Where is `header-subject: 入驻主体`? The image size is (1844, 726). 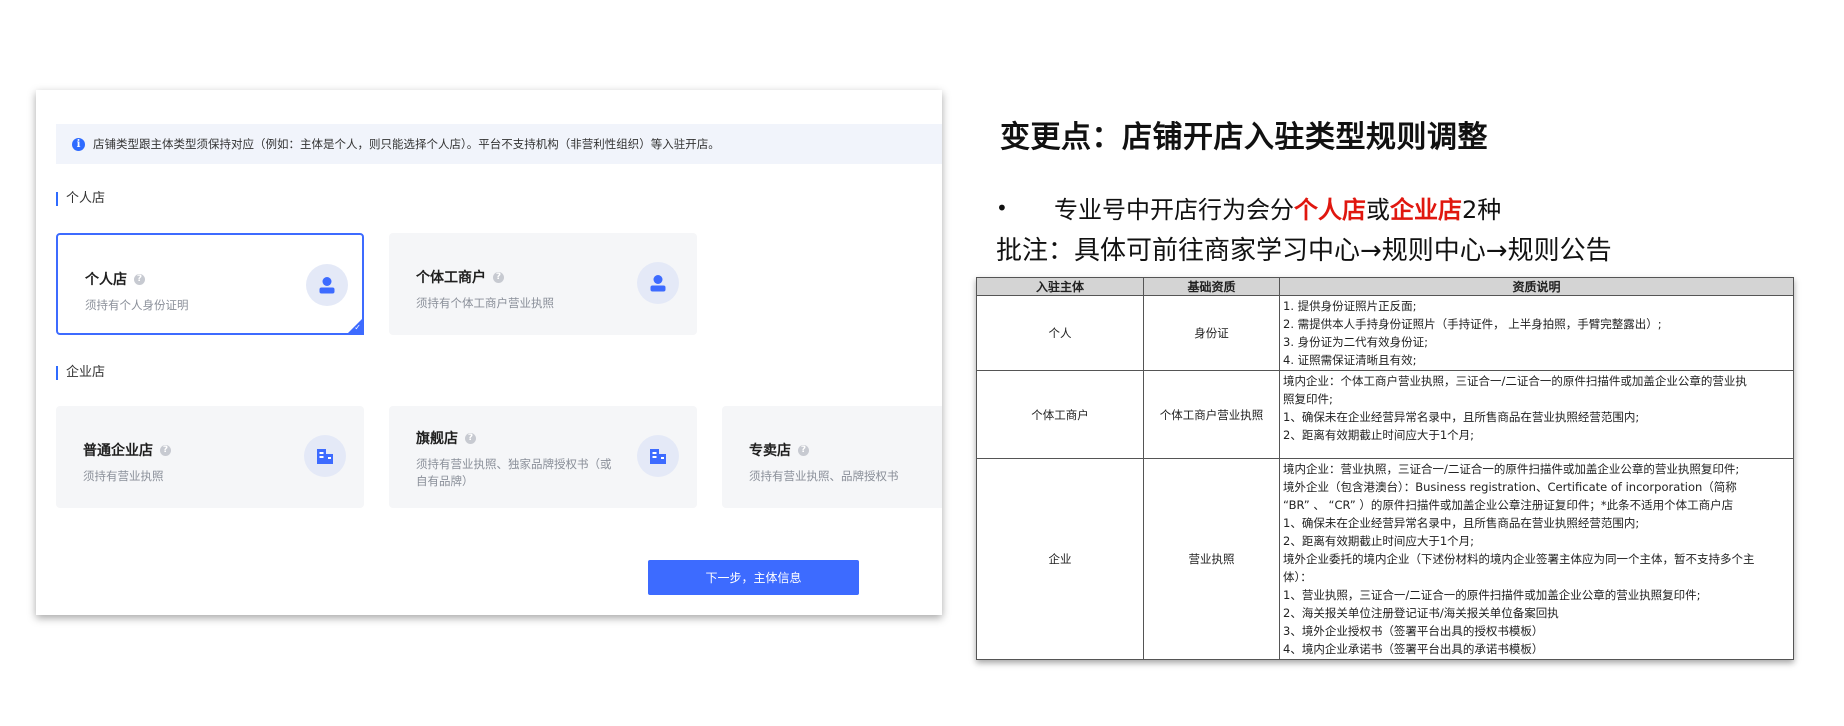 header-subject: 入驻主体 is located at coordinates (1060, 286).